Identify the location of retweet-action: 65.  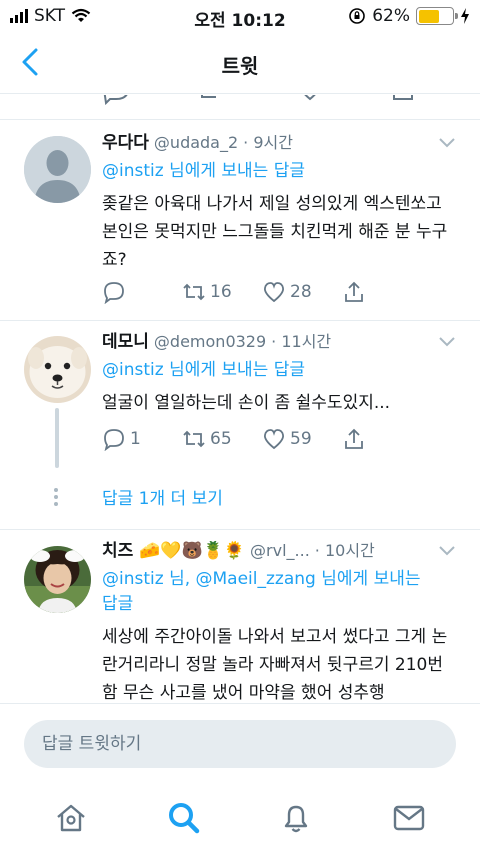
(222, 439).